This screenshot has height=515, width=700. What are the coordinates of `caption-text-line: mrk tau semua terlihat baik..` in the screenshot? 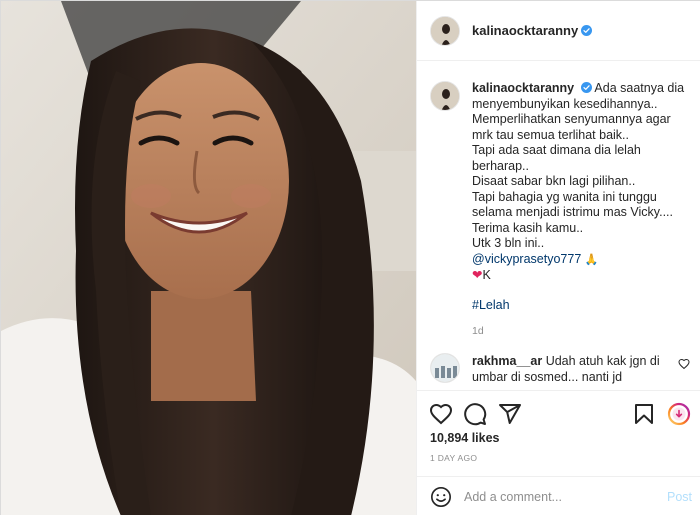 It's located at (551, 134).